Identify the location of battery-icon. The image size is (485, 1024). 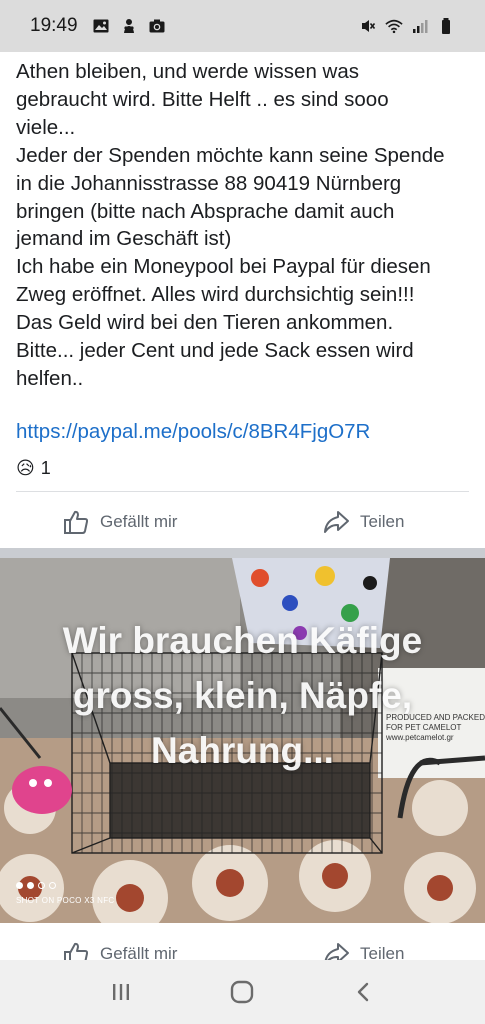
(446, 26).